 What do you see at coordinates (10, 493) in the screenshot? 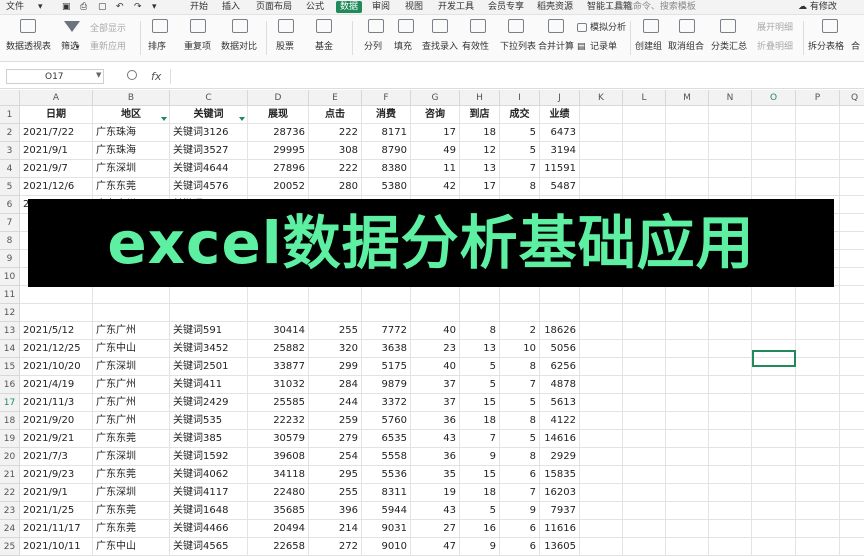
I see `row-header: 22` at bounding box center [10, 493].